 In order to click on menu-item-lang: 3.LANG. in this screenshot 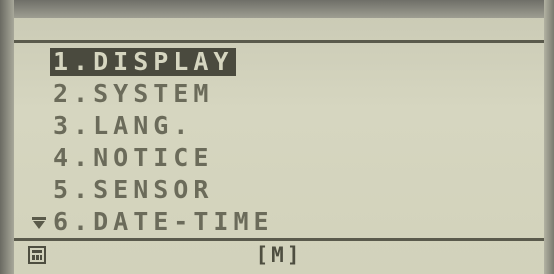, I will do `click(278, 126)`.